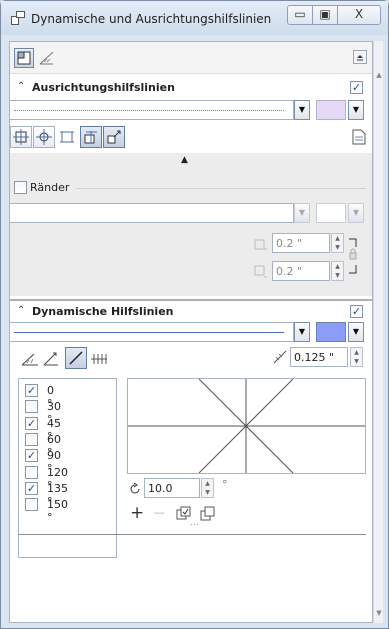 Image resolution: width=389 pixels, height=629 pixels. What do you see at coordinates (302, 332) in the screenshot?
I see `dynamic-line-style-dropdown: ▼` at bounding box center [302, 332].